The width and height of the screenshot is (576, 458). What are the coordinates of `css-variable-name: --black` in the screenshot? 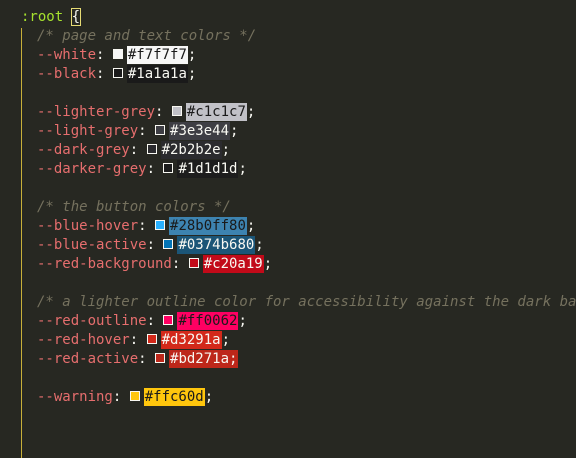 It's located at (67, 74).